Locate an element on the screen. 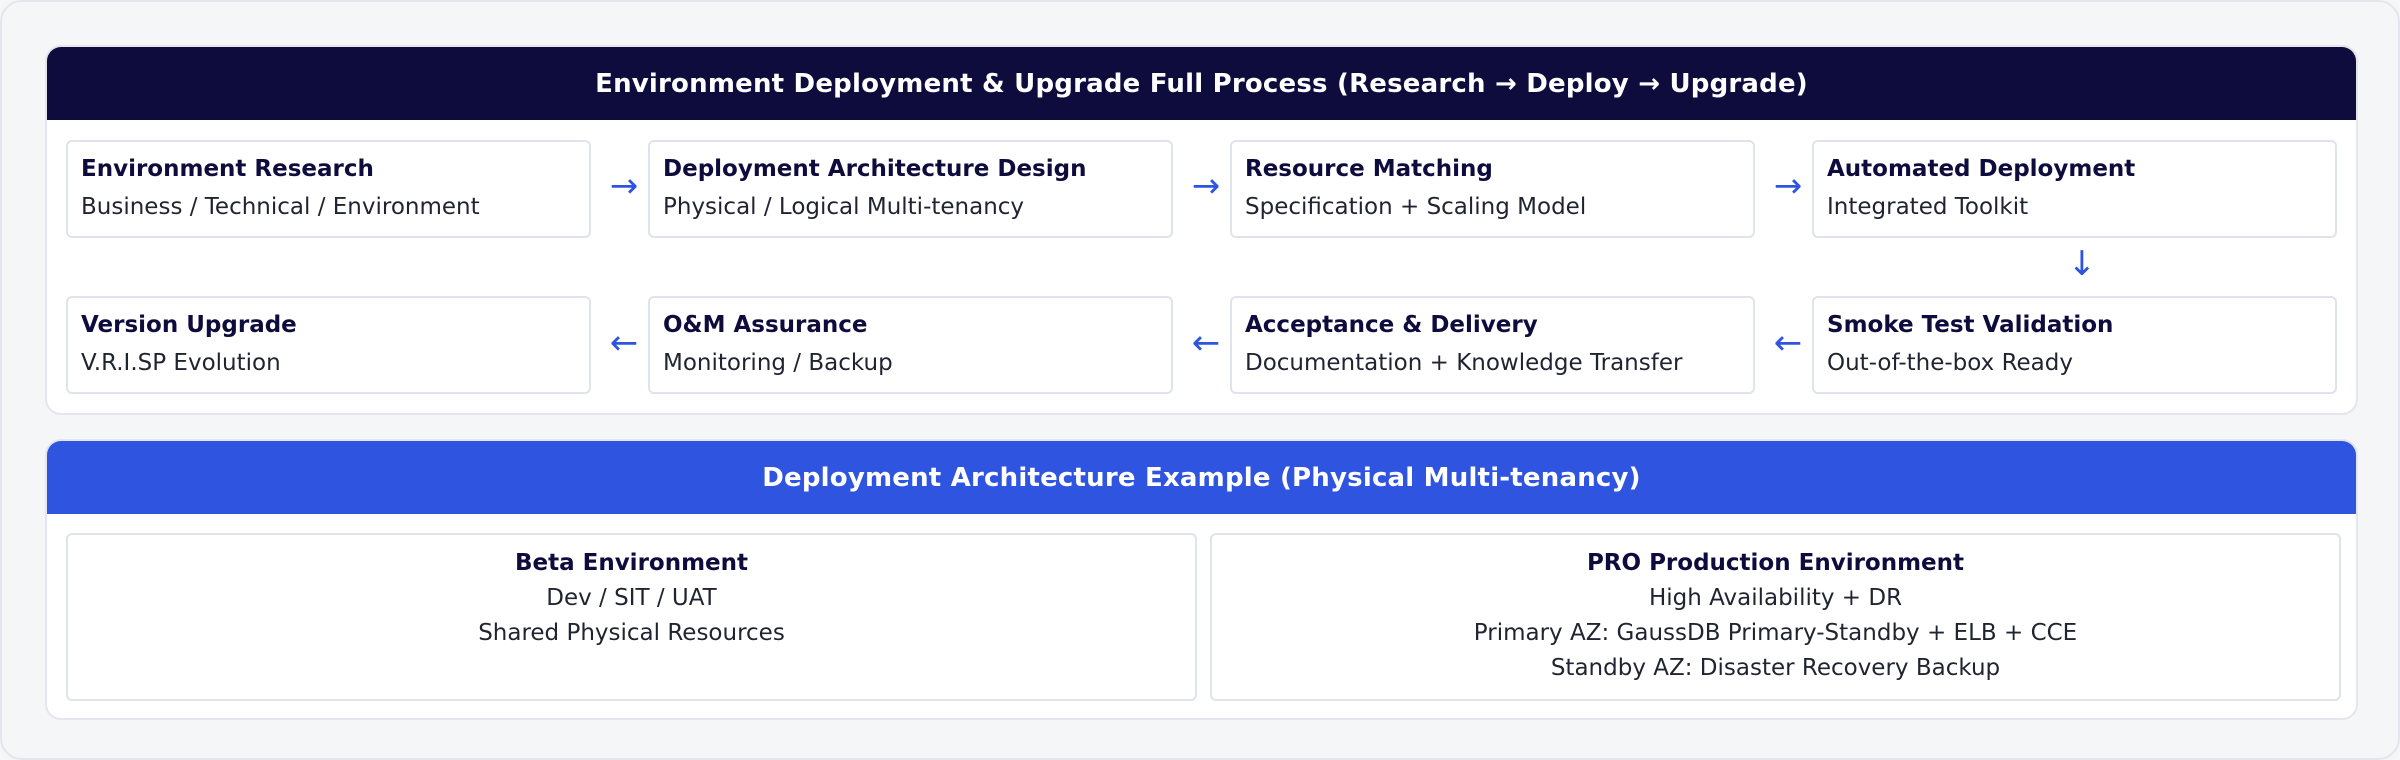 The height and width of the screenshot is (760, 2400). step-subtitle: Specification + Scaling Model is located at coordinates (1416, 207).